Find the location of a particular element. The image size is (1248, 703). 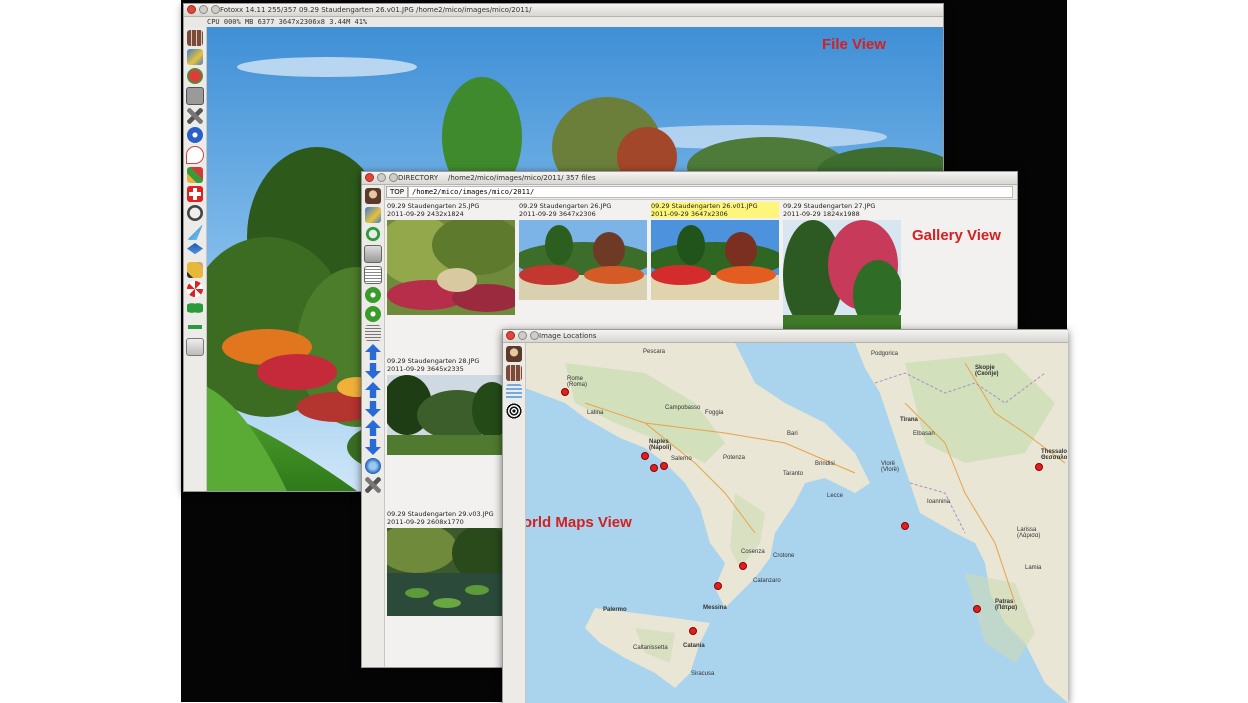

map-city-label: Tirana is located at coordinates (909, 420).